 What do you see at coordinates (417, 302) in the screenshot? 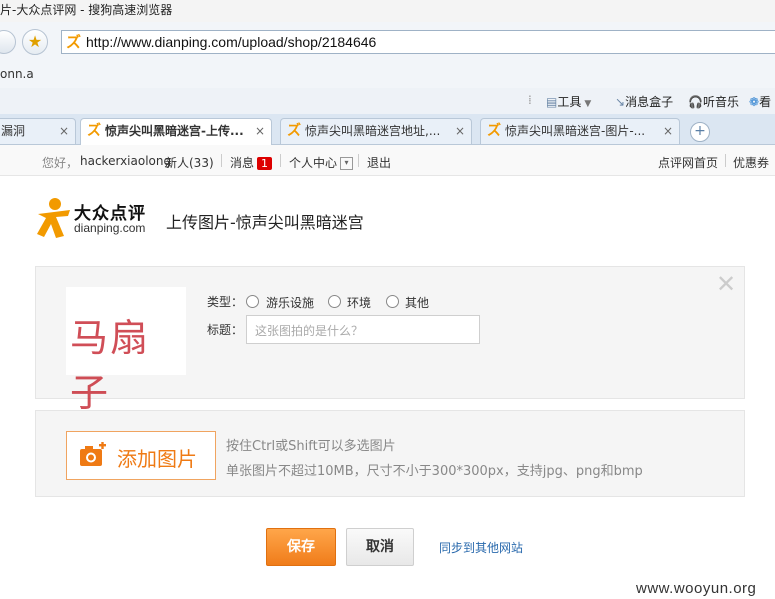
I see `option-other-label: 其他` at bounding box center [417, 302].